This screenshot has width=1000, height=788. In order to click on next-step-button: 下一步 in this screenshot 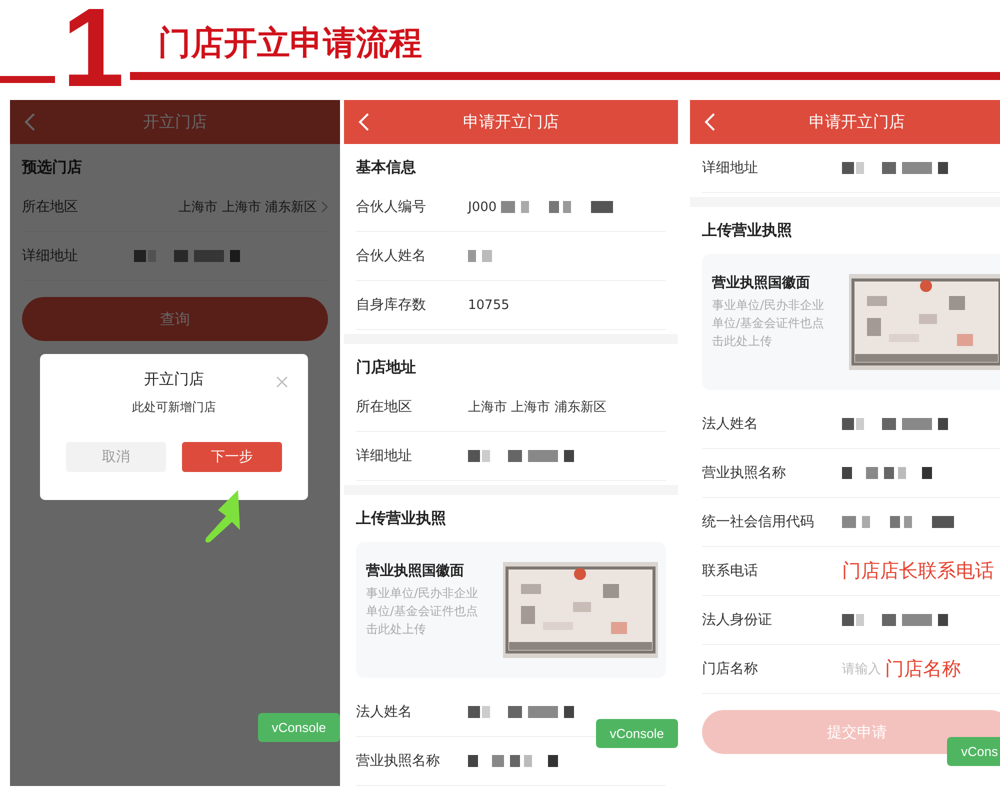, I will do `click(232, 457)`.